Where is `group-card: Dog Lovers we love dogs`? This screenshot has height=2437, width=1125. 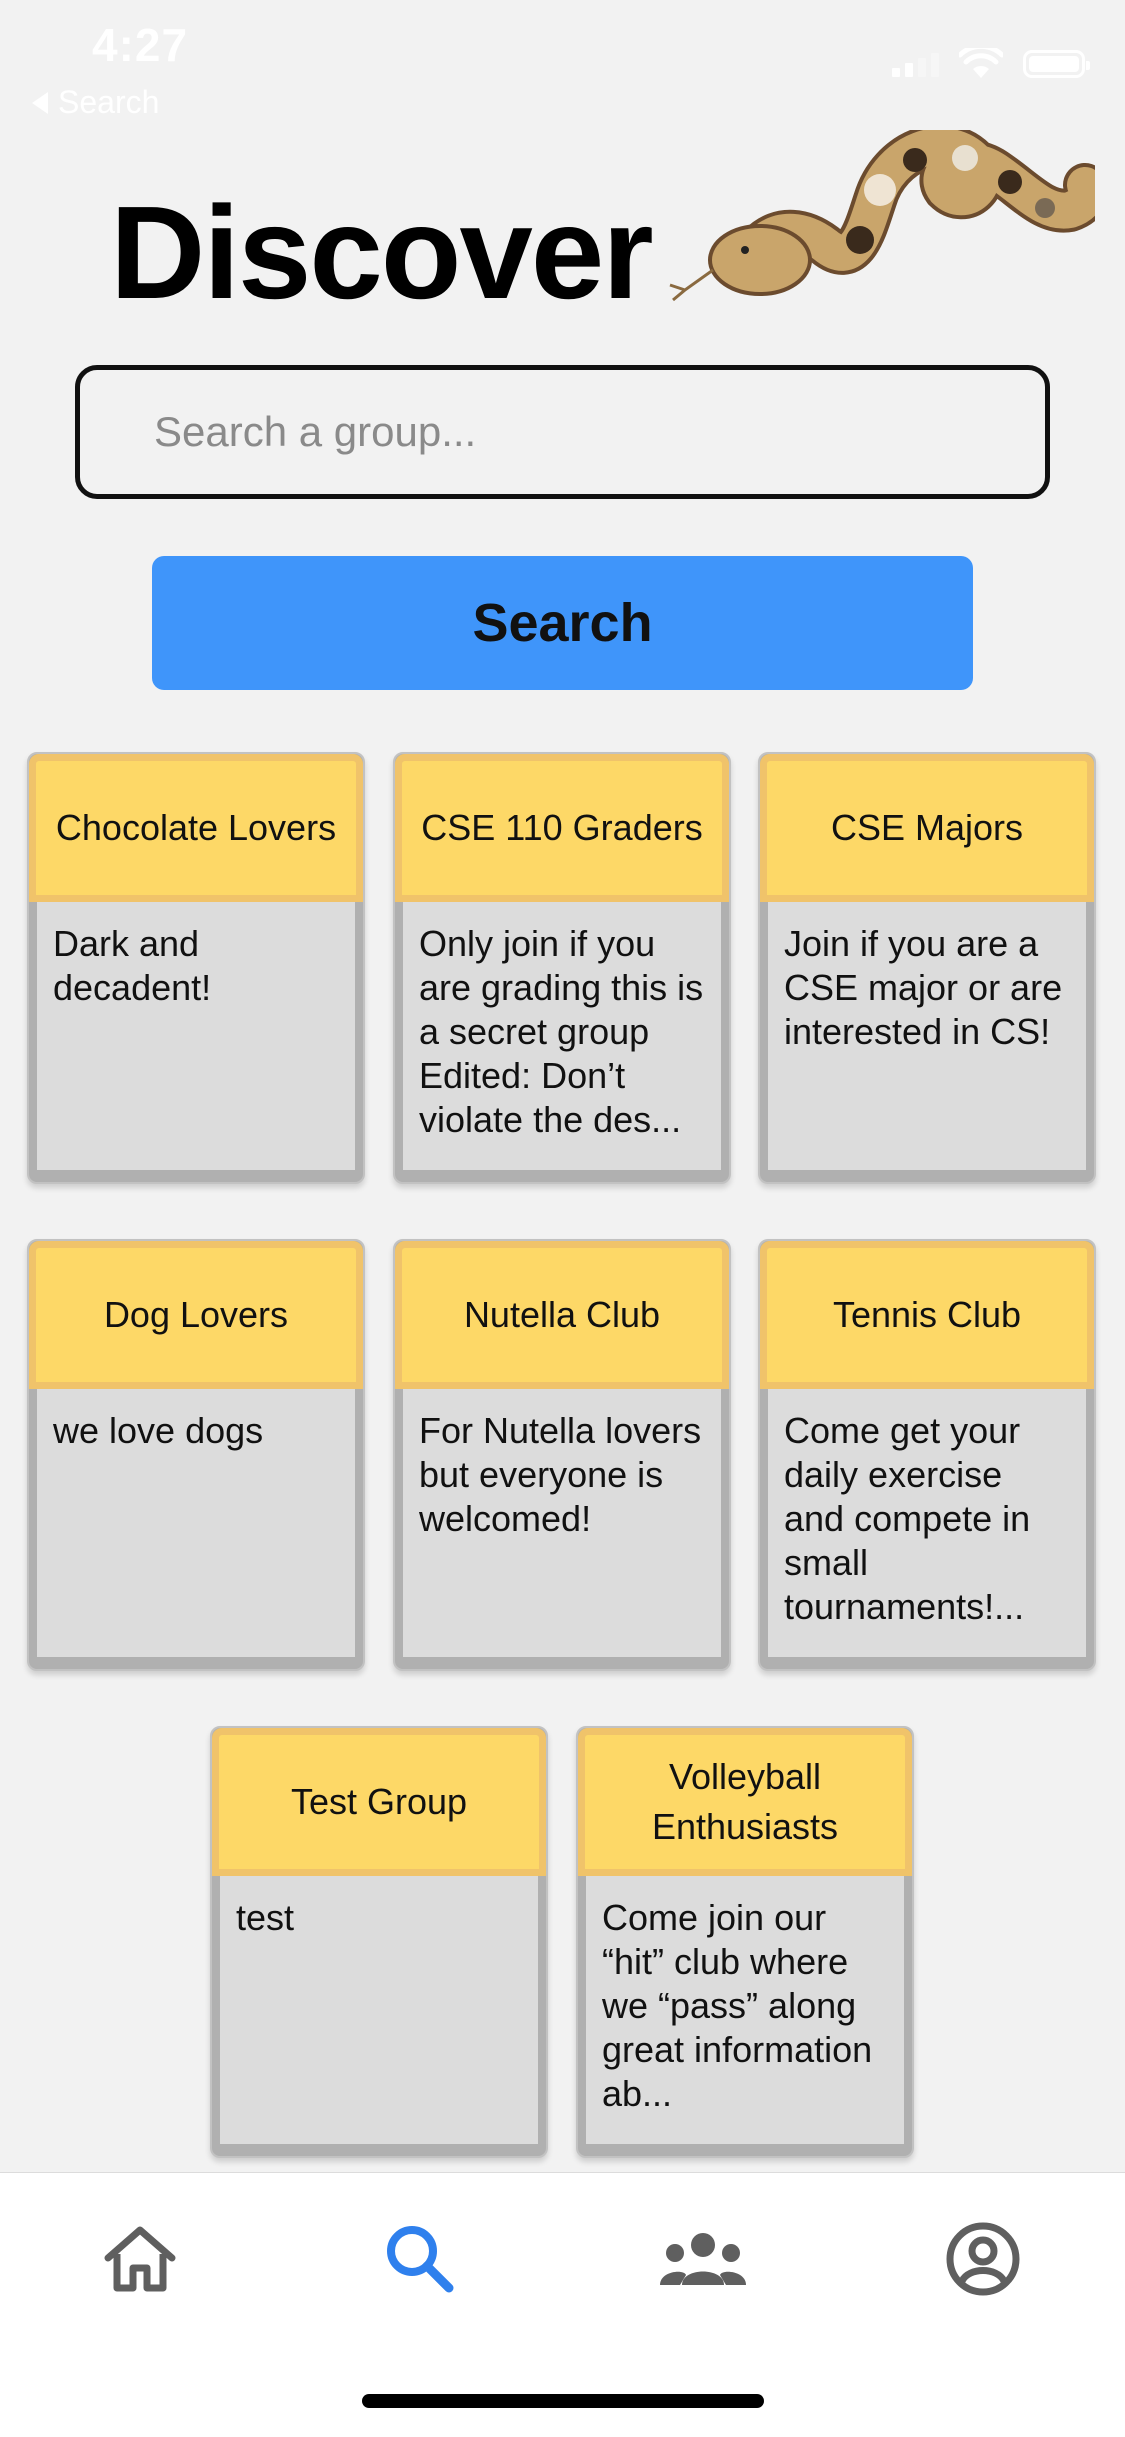 group-card: Dog Lovers we love dogs is located at coordinates (196, 1455).